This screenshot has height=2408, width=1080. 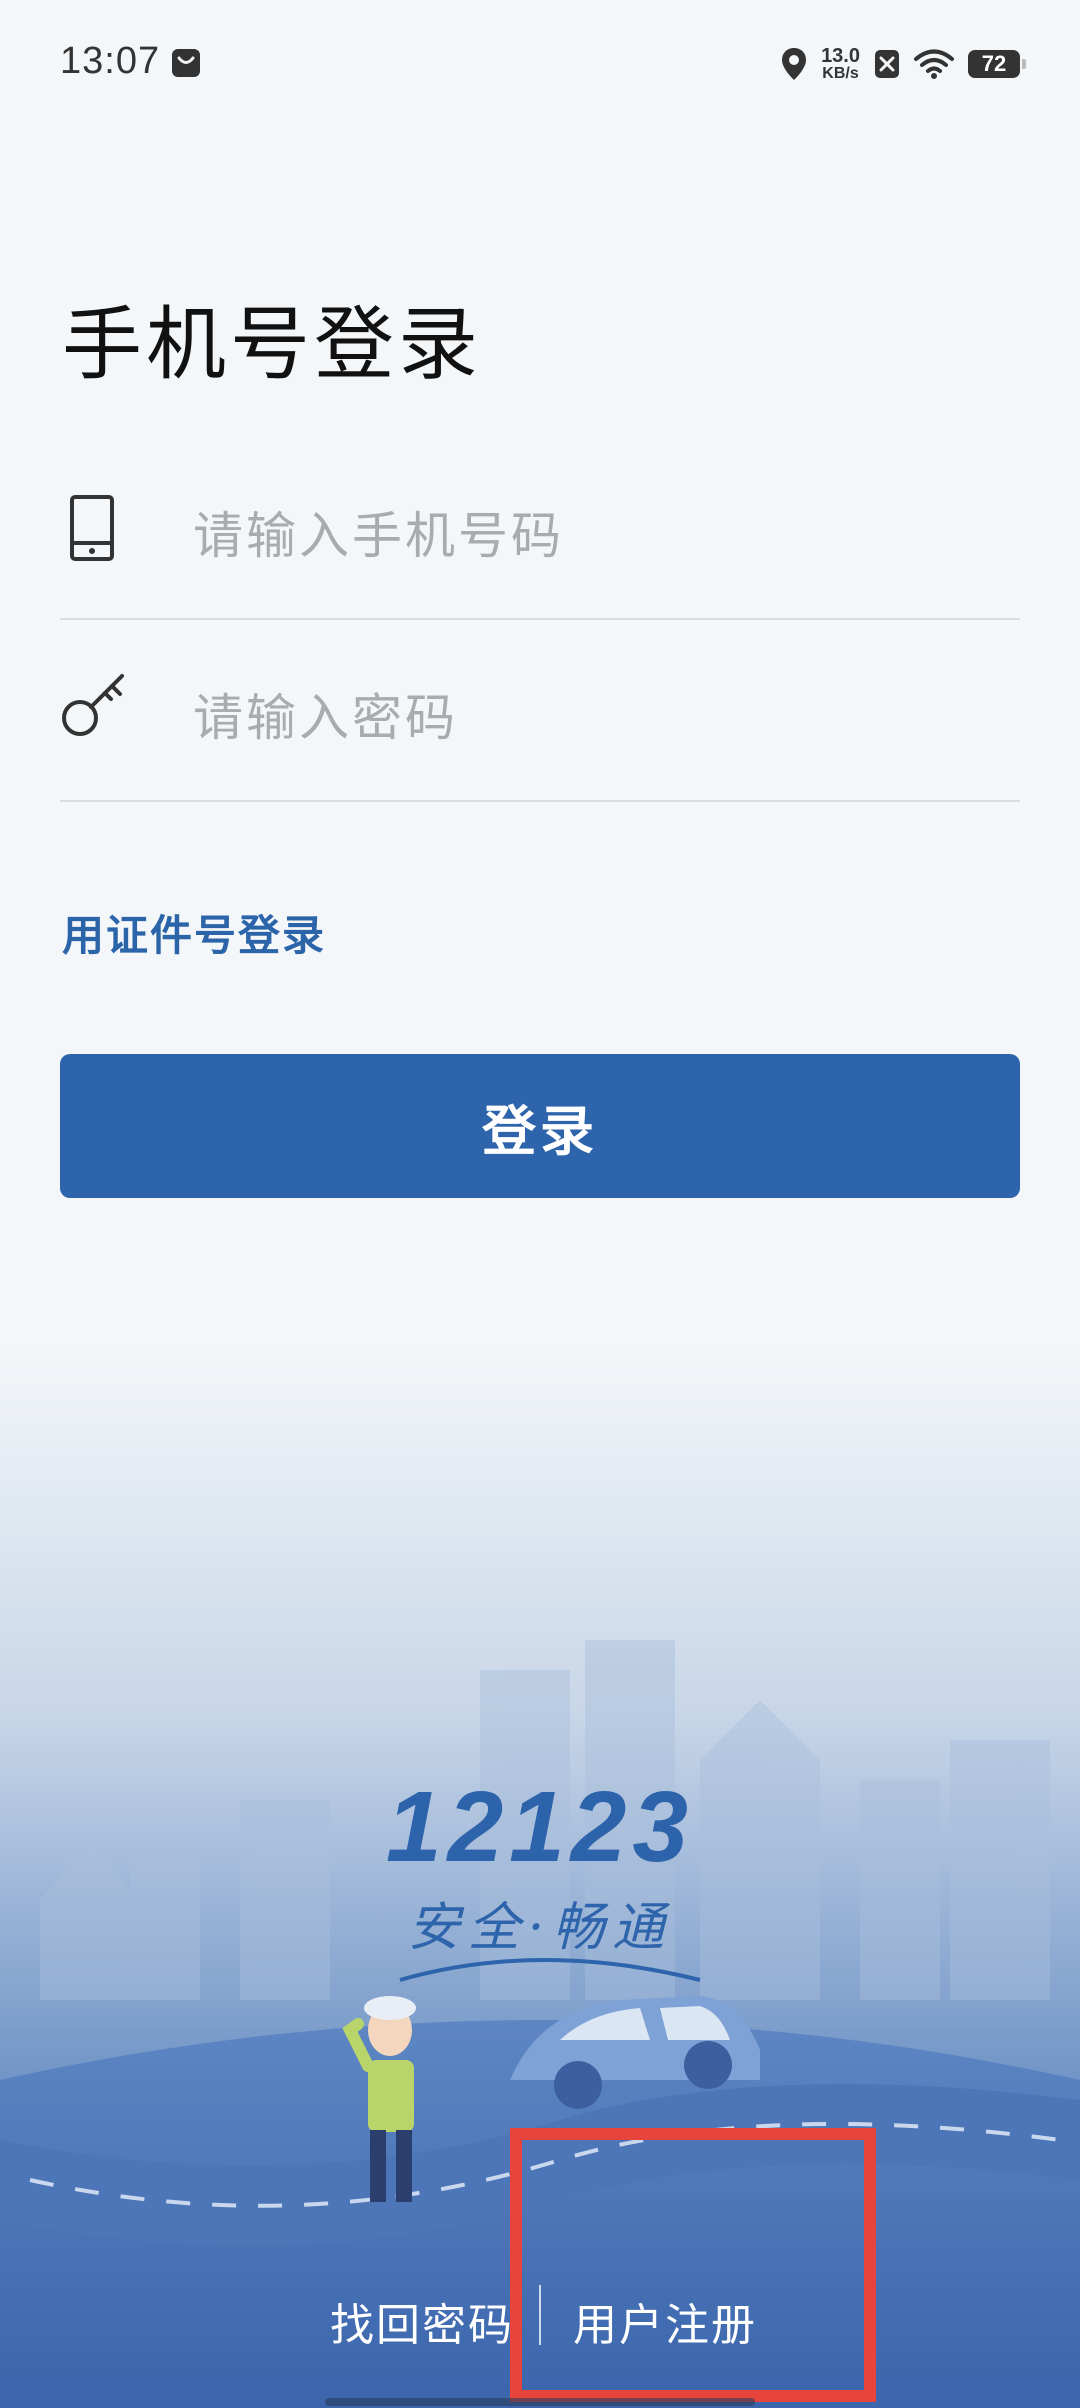 I want to click on brand-slogan: 安全·畅通, so click(x=540, y=1928).